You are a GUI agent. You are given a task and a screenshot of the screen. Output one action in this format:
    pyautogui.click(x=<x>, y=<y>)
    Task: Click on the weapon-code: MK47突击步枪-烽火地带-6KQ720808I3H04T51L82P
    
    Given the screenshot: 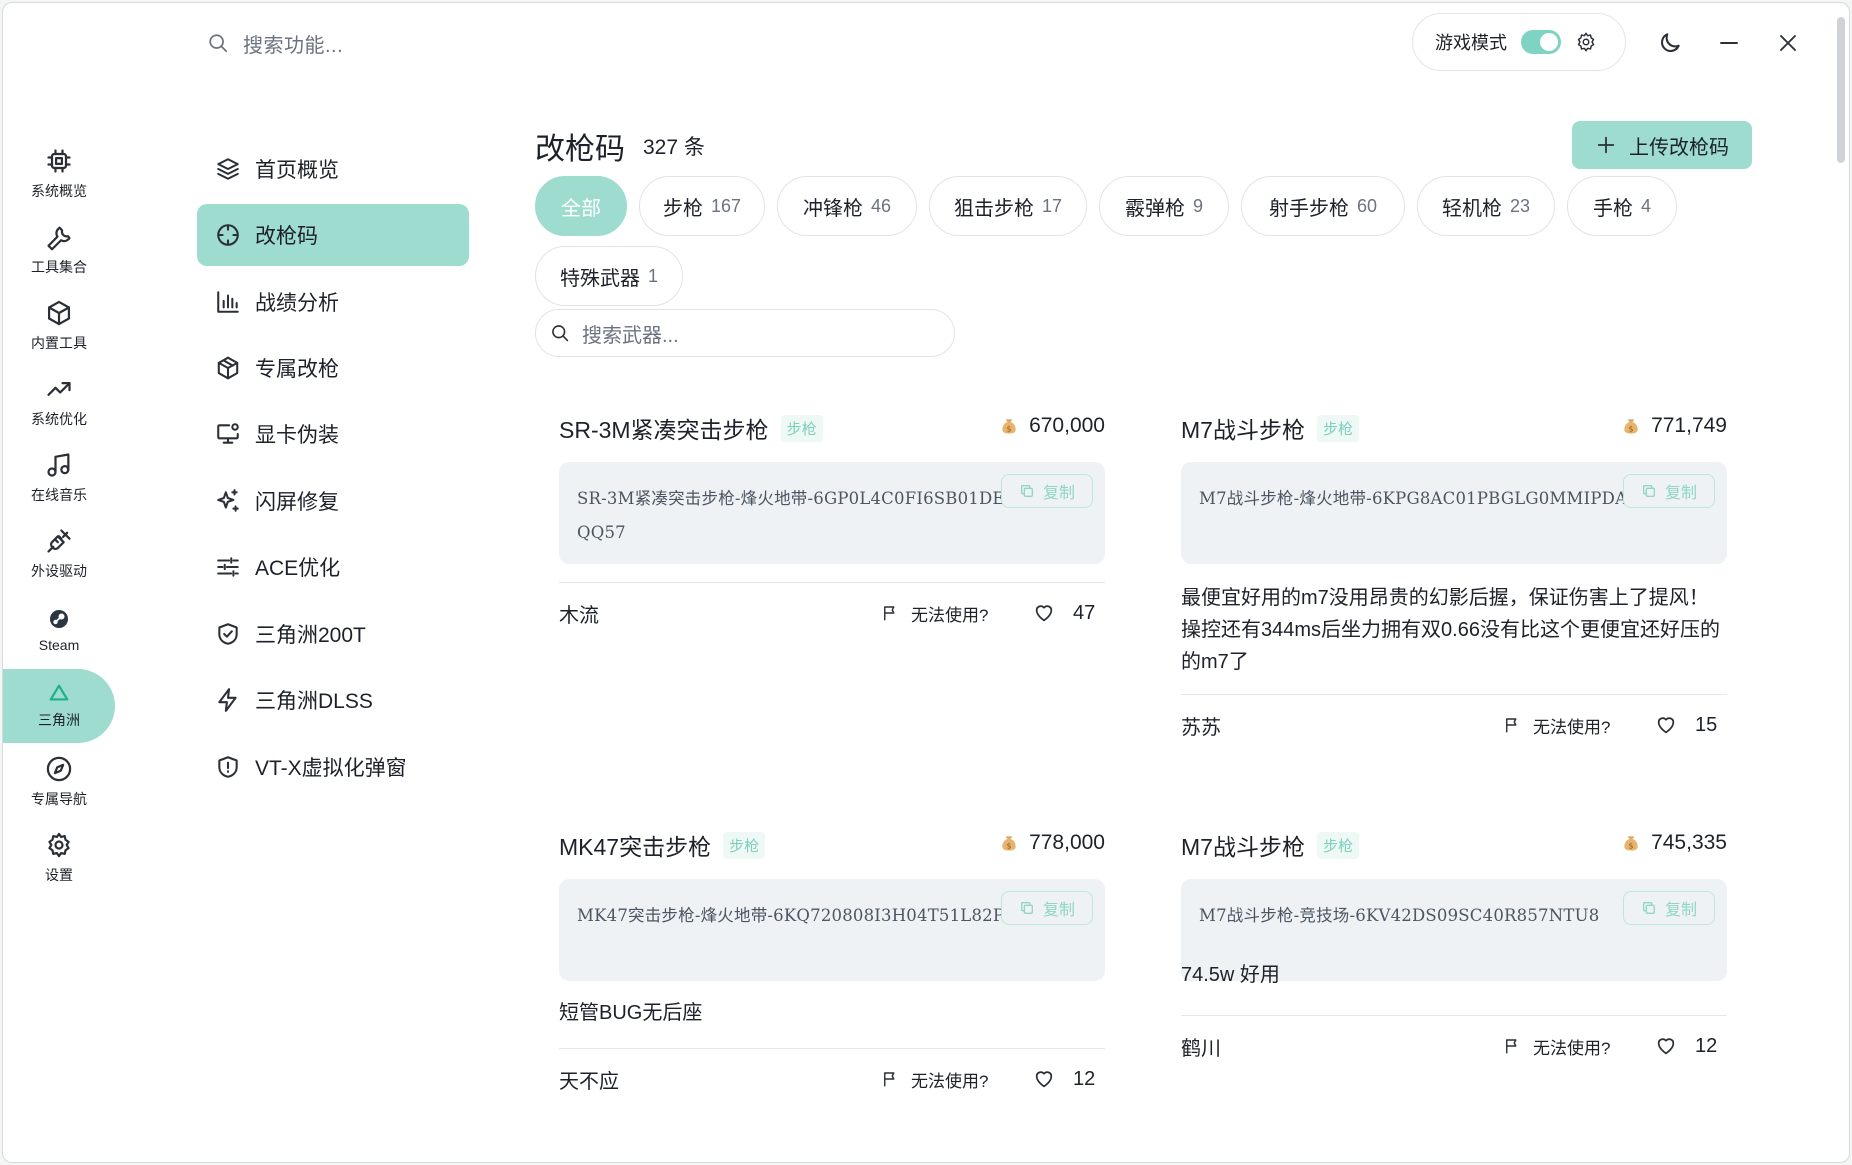 What is the action you would take?
    pyautogui.click(x=791, y=915)
    